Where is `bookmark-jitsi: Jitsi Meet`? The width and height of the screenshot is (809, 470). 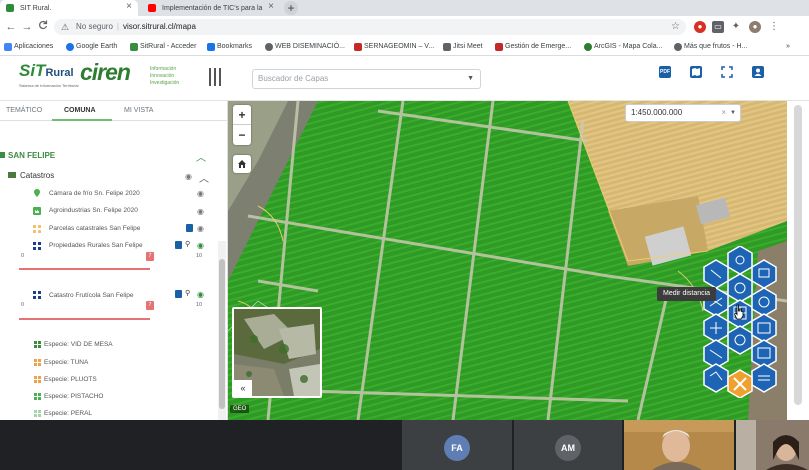
bookmark-jitsi: Jitsi Meet is located at coordinates (463, 47).